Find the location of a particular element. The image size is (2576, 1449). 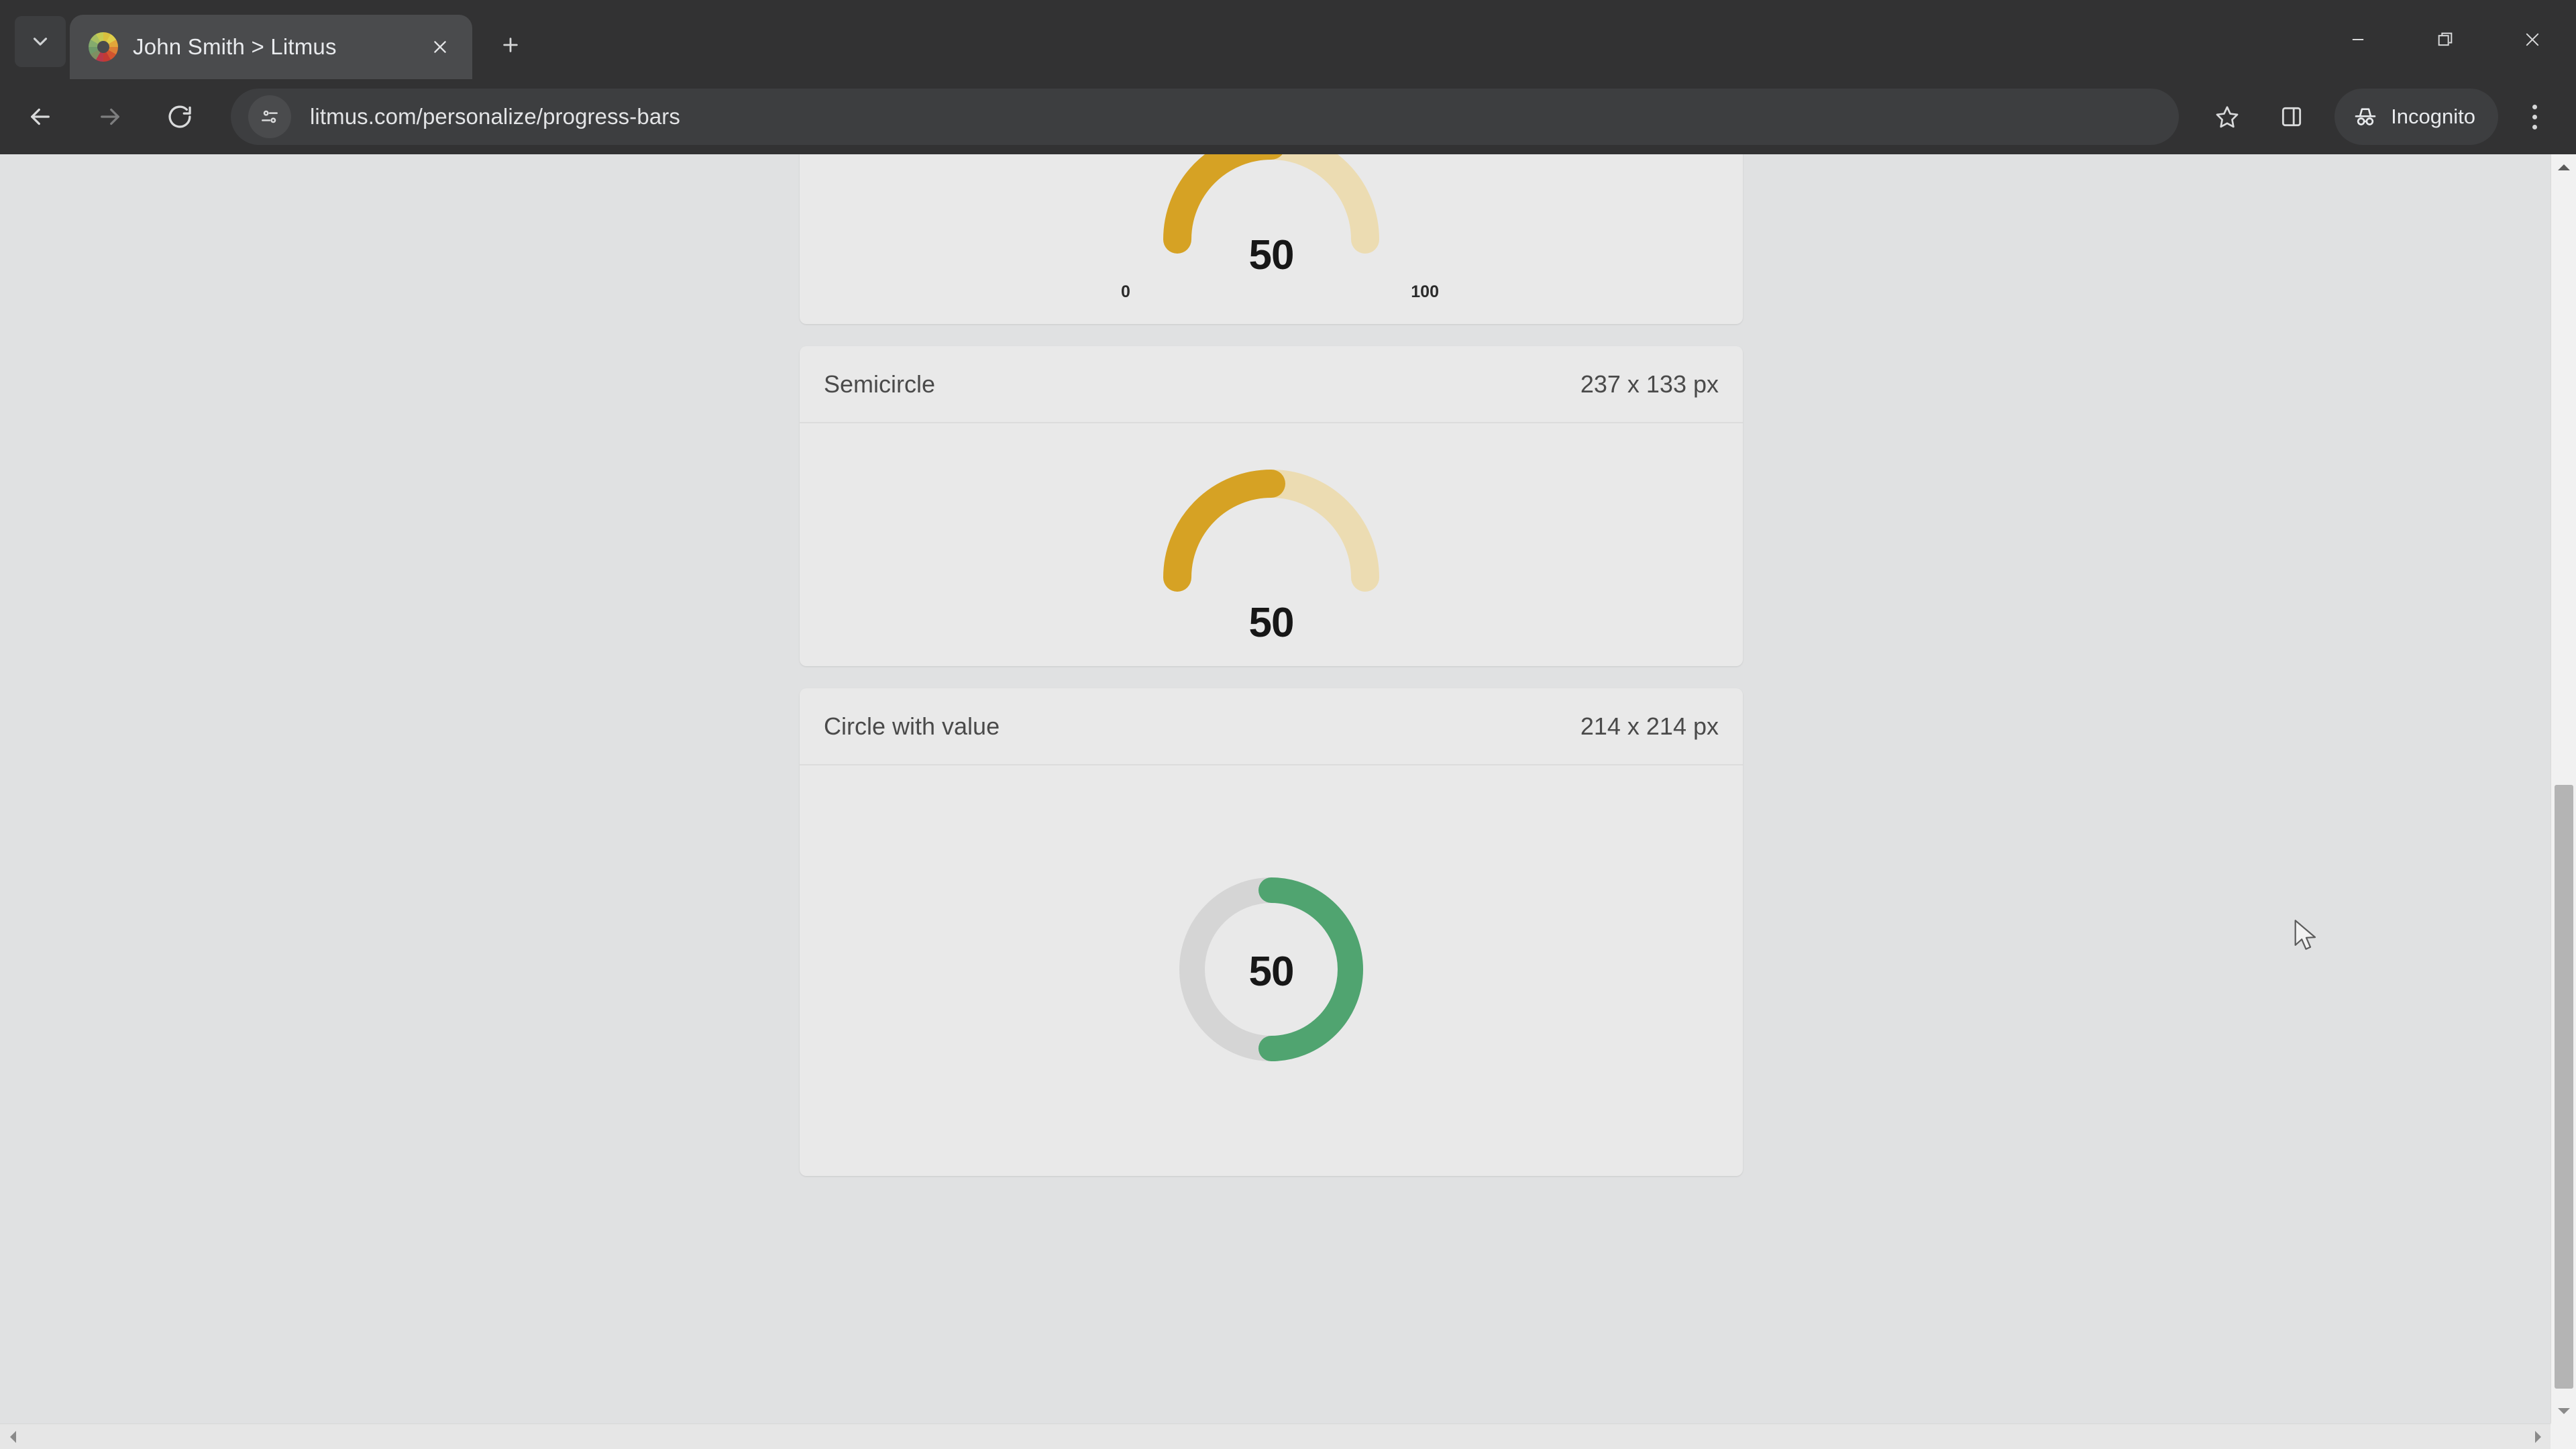

card-header: Circle with value 214 x 214 px is located at coordinates (1271, 726).